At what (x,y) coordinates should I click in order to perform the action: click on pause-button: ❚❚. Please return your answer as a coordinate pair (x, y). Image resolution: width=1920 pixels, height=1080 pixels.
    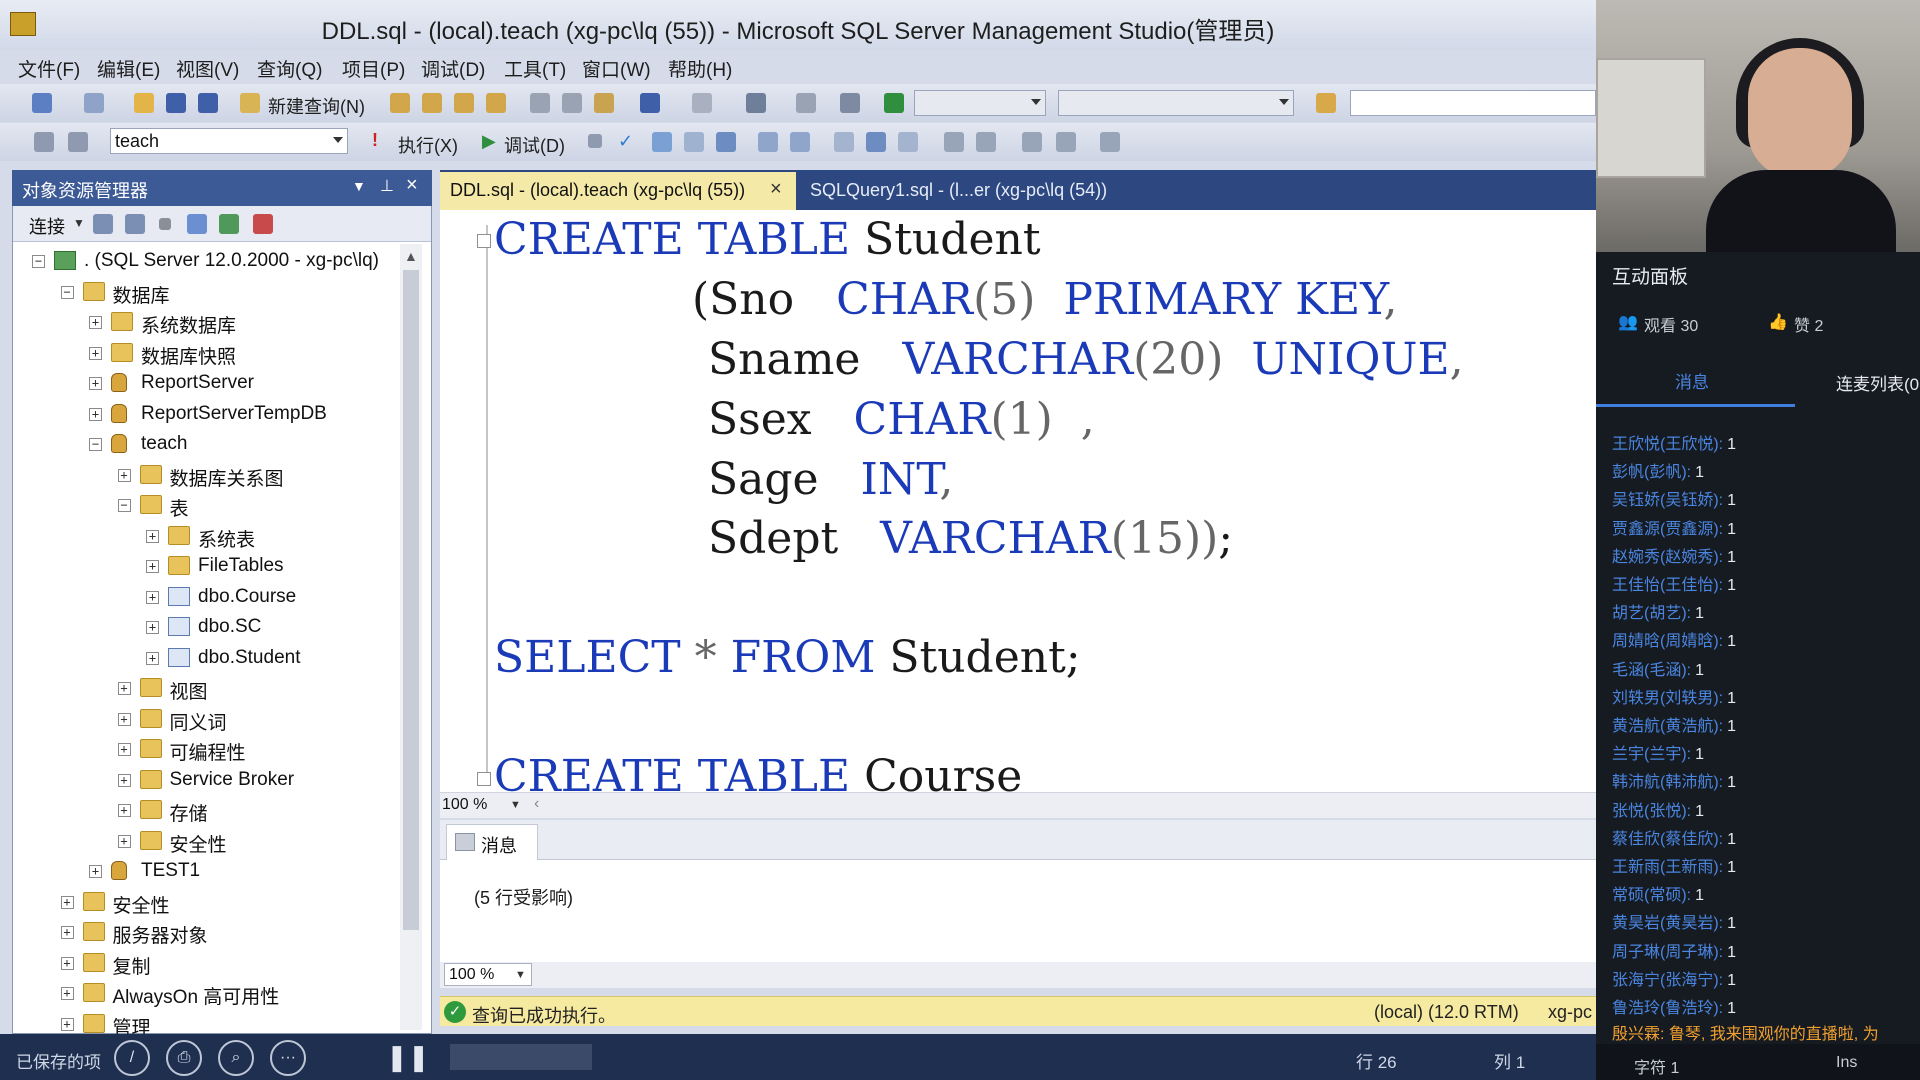
    Looking at the image, I should click on (408, 1057).